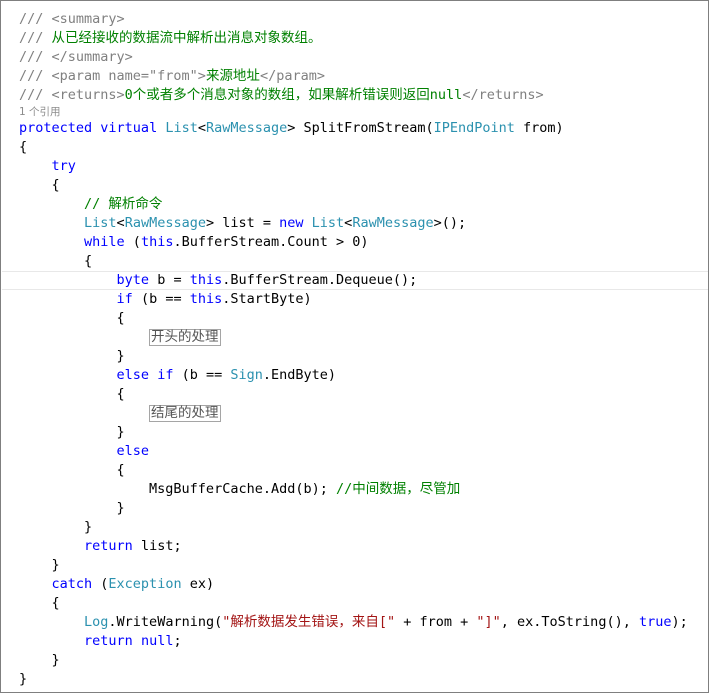 This screenshot has width=709, height=693. Describe the element at coordinates (655, 622) in the screenshot. I see `code-token: true` at that location.